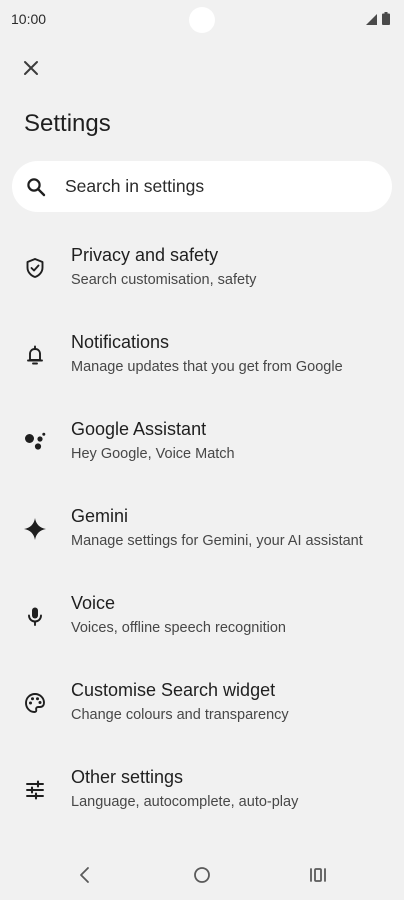 The height and width of the screenshot is (900, 404). Describe the element at coordinates (35, 442) in the screenshot. I see `assistant-icon` at that location.